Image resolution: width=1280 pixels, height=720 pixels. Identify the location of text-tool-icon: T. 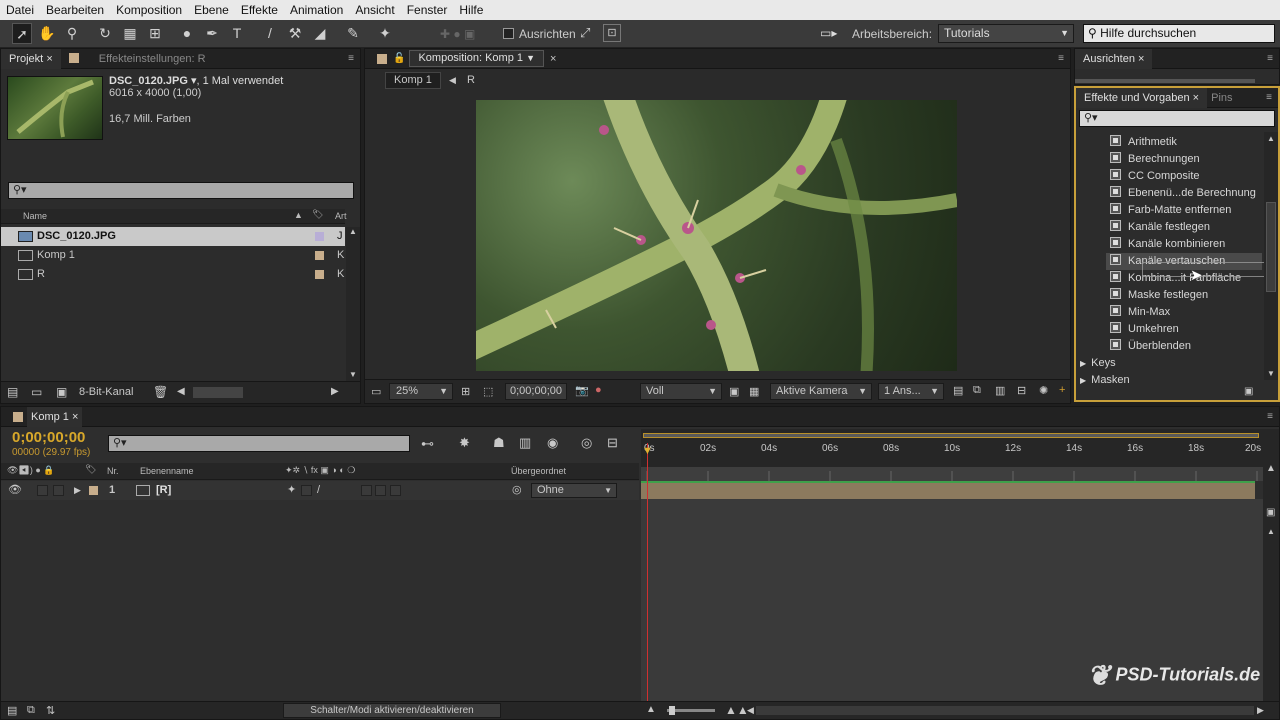
(237, 33).